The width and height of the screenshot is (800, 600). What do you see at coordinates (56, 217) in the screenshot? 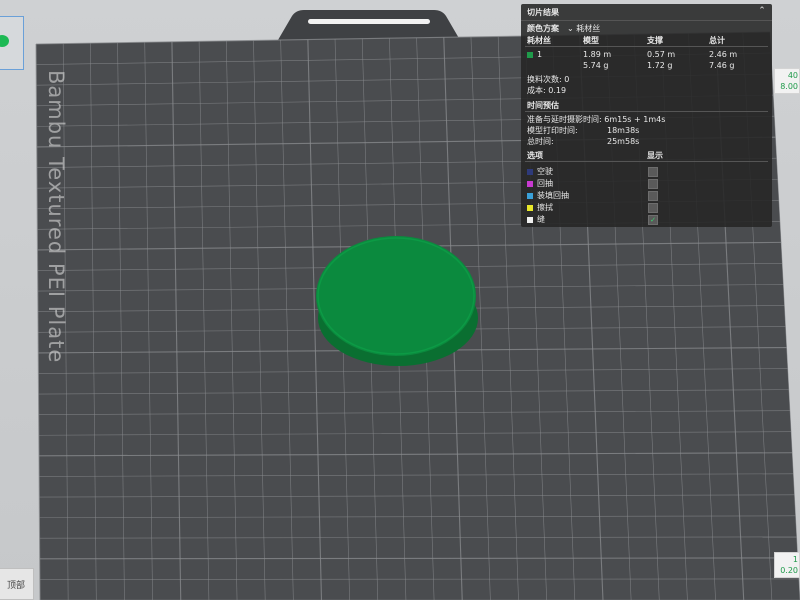
I see `plate-label: Bambu Textured PEI Plate` at bounding box center [56, 217].